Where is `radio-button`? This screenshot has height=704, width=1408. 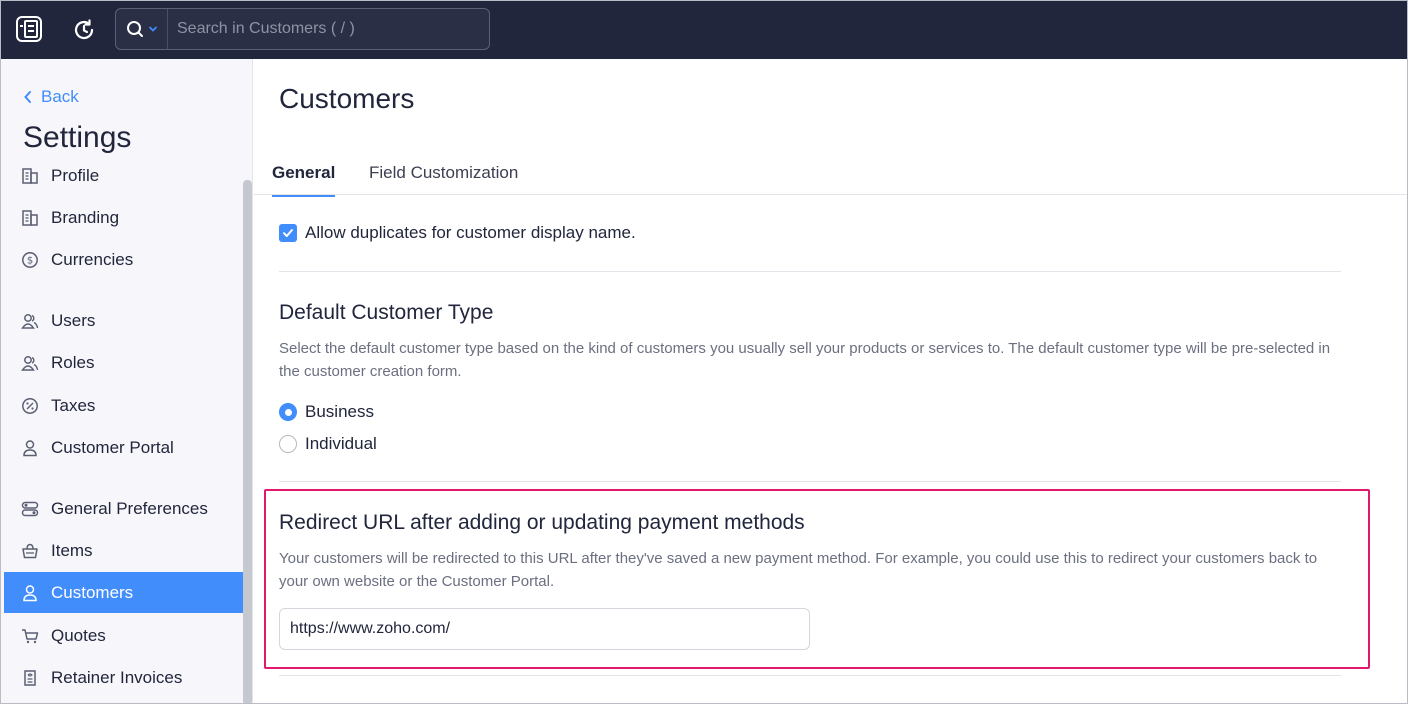
radio-button is located at coordinates (288, 444).